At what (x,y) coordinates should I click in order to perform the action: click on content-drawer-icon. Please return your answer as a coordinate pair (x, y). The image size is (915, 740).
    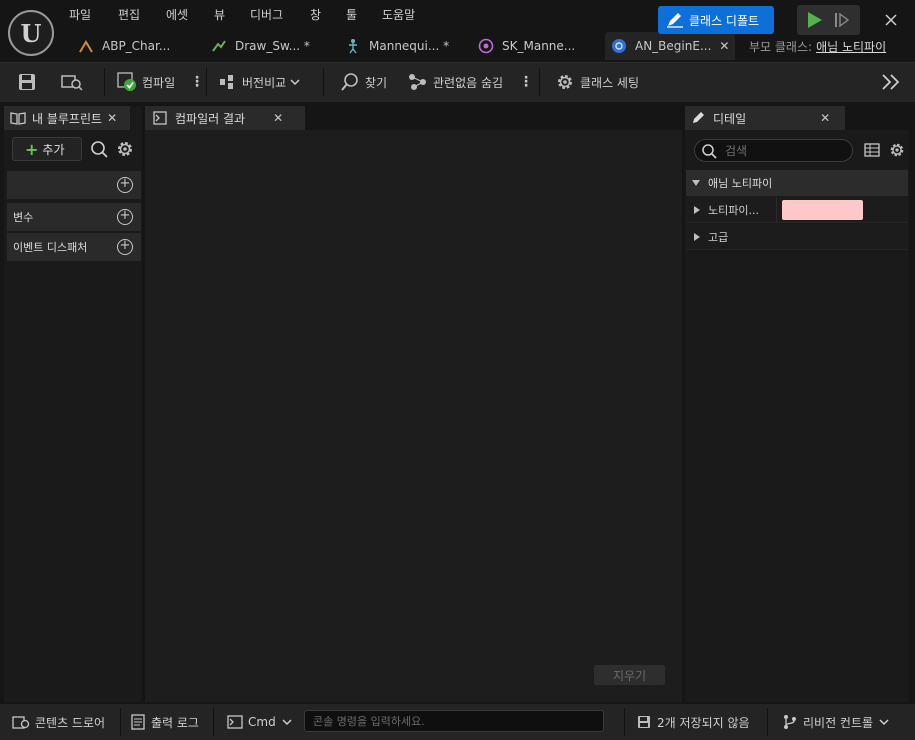
    Looking at the image, I should click on (21, 722).